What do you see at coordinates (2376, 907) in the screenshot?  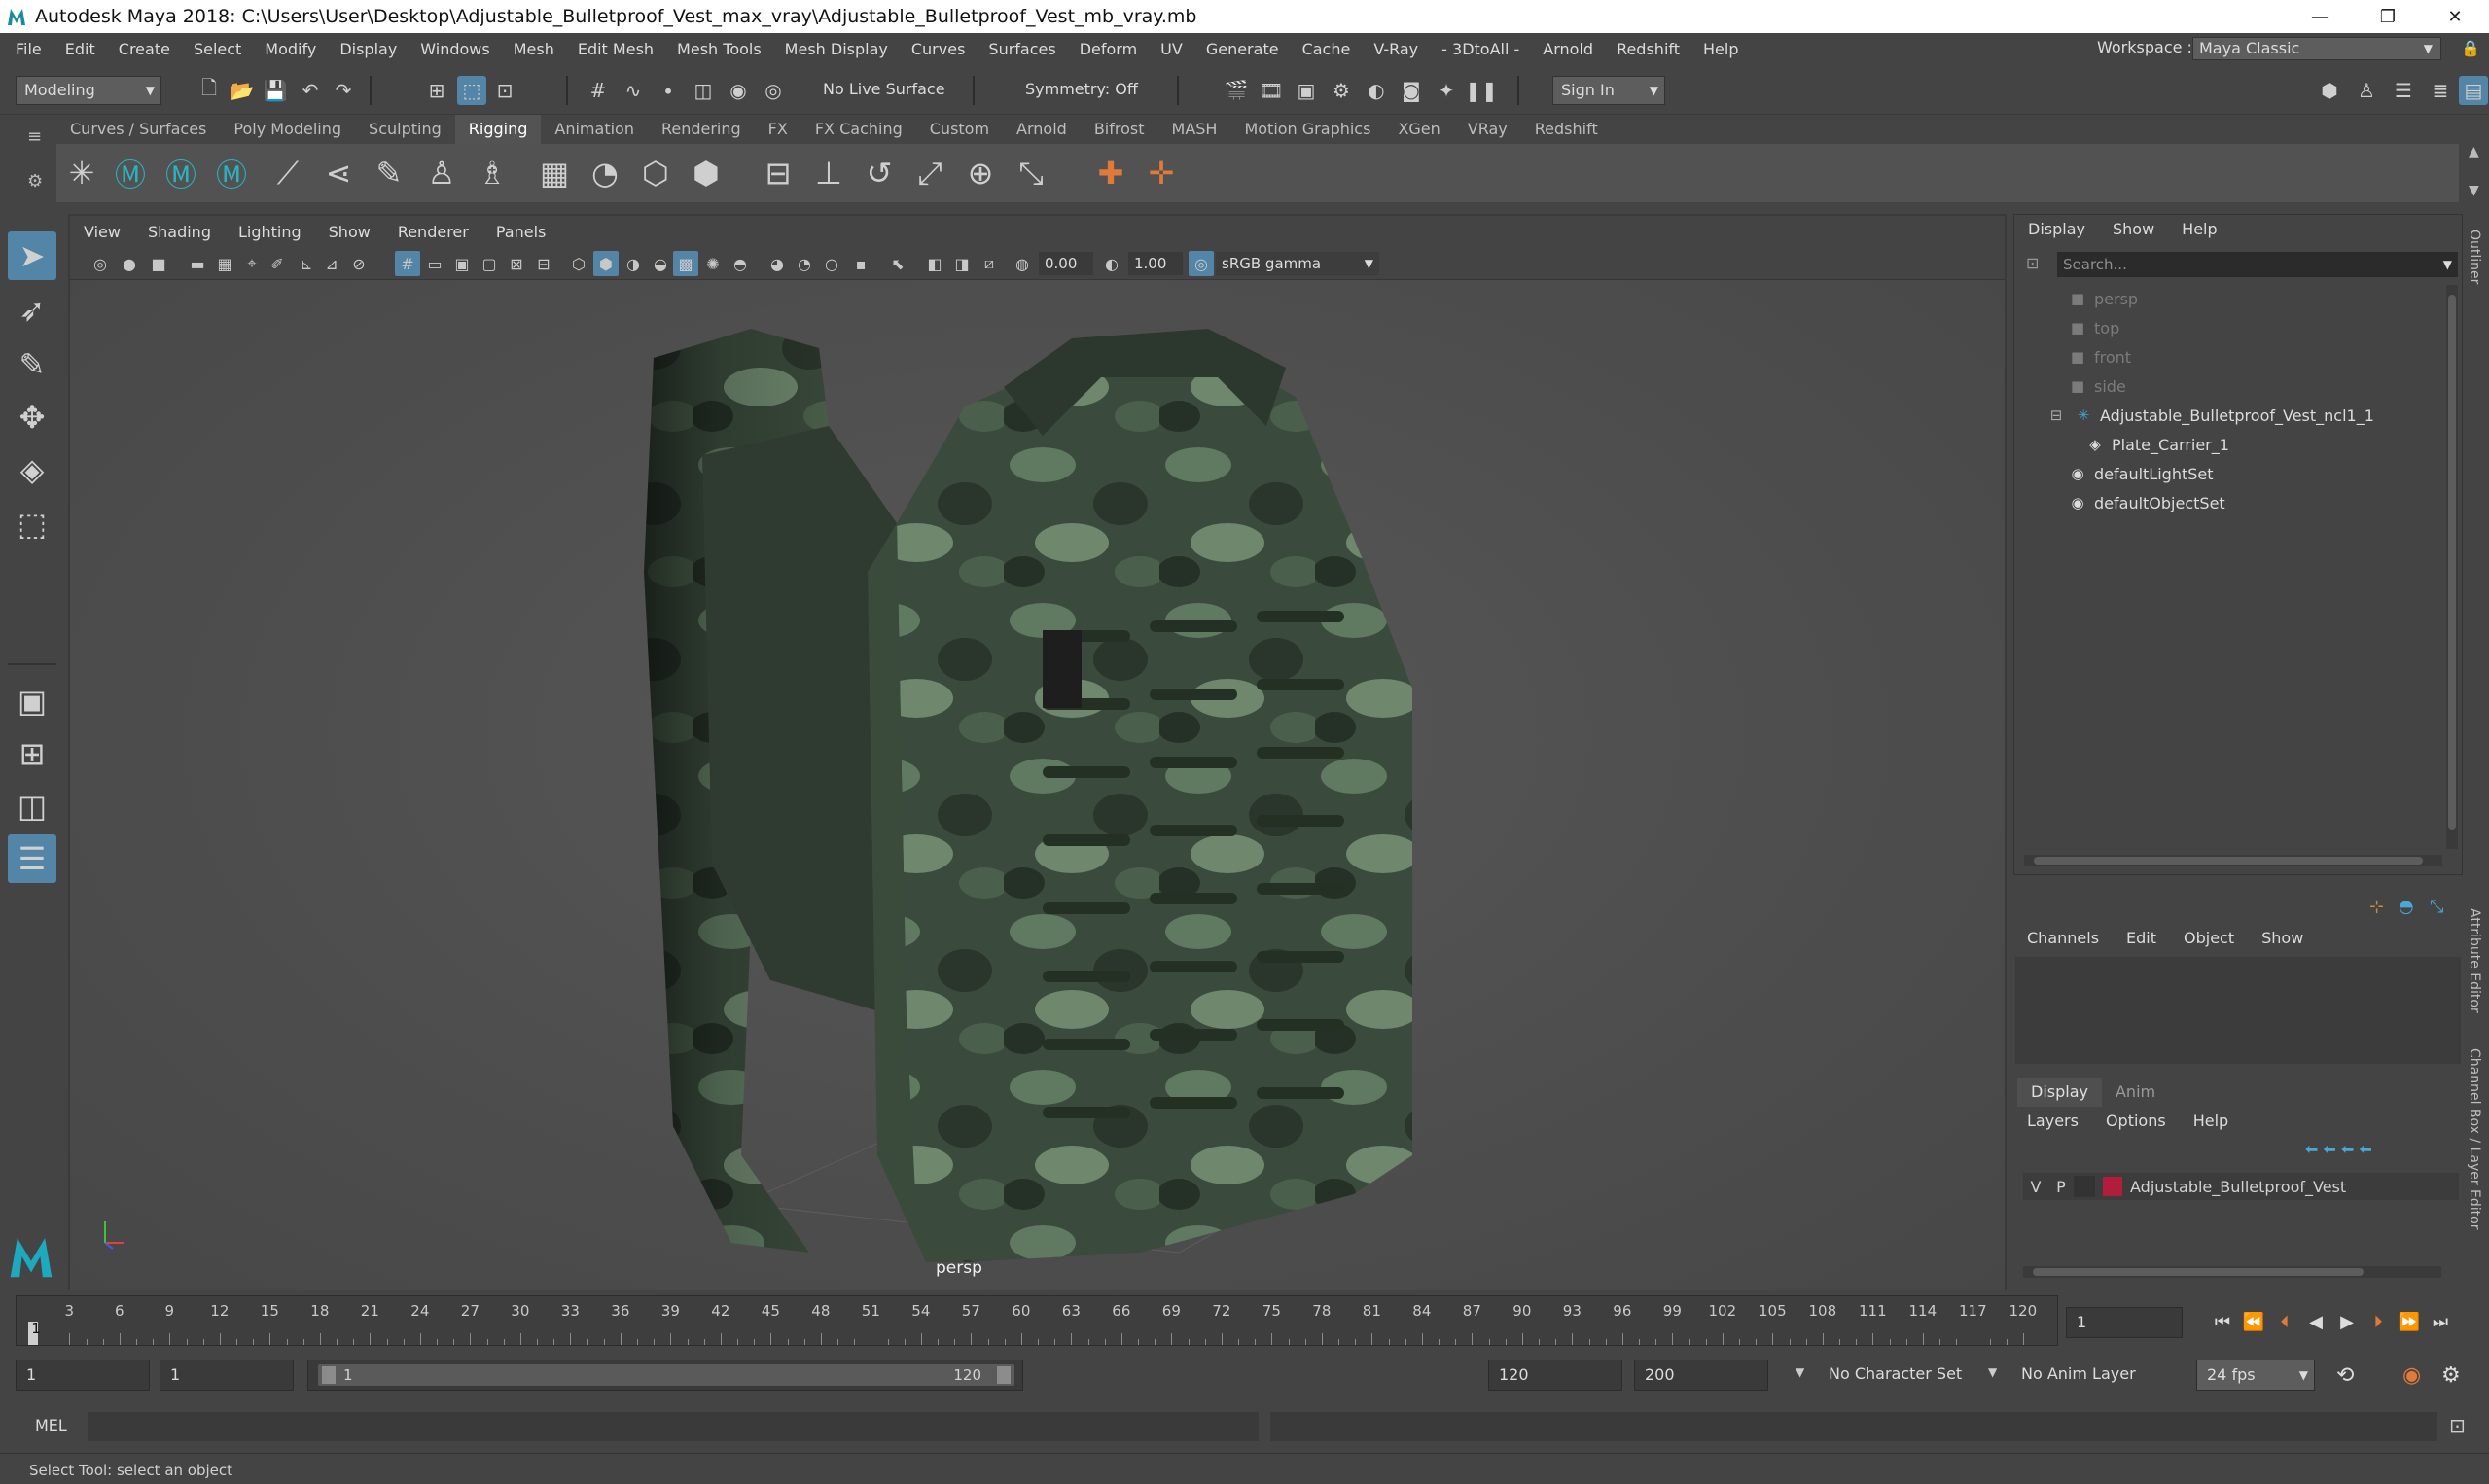 I see `channel-box-icon: ⊹` at bounding box center [2376, 907].